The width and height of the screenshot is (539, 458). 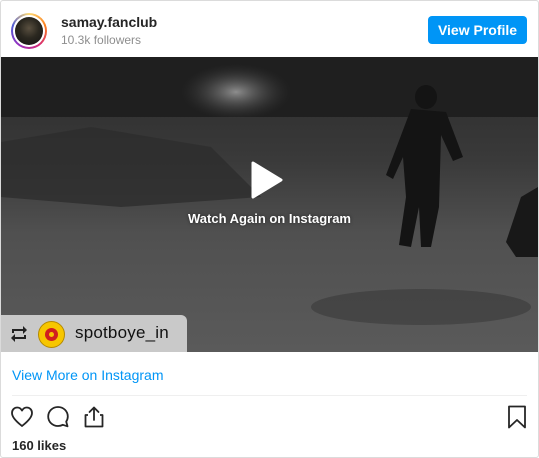 What do you see at coordinates (109, 22) in the screenshot?
I see `username: samay.fanclub` at bounding box center [109, 22].